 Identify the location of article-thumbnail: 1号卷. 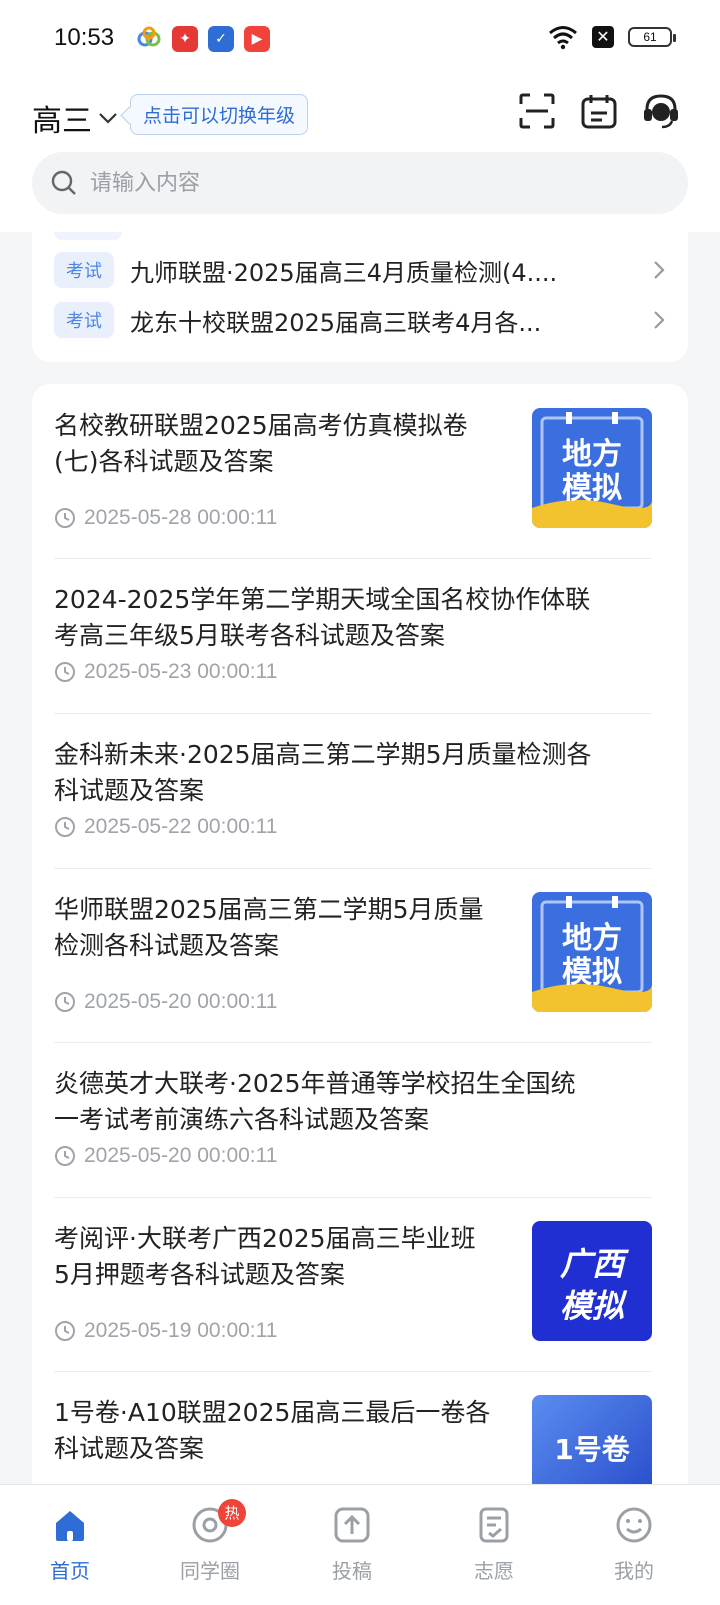
(592, 1439).